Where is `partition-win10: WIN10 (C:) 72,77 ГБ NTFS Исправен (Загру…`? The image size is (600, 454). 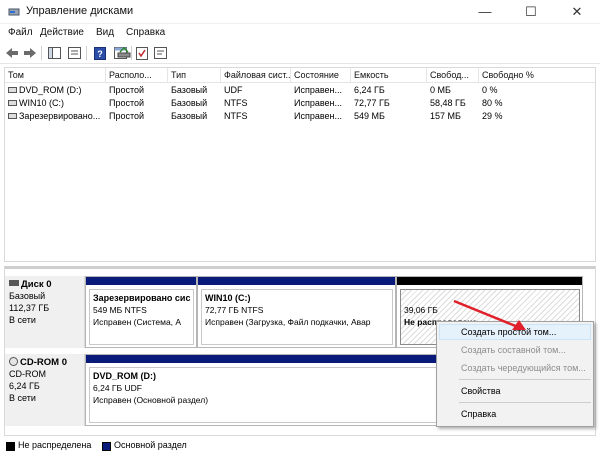 partition-win10: WIN10 (C:) 72,77 ГБ NTFS Исправен (Загру… is located at coordinates (296, 312).